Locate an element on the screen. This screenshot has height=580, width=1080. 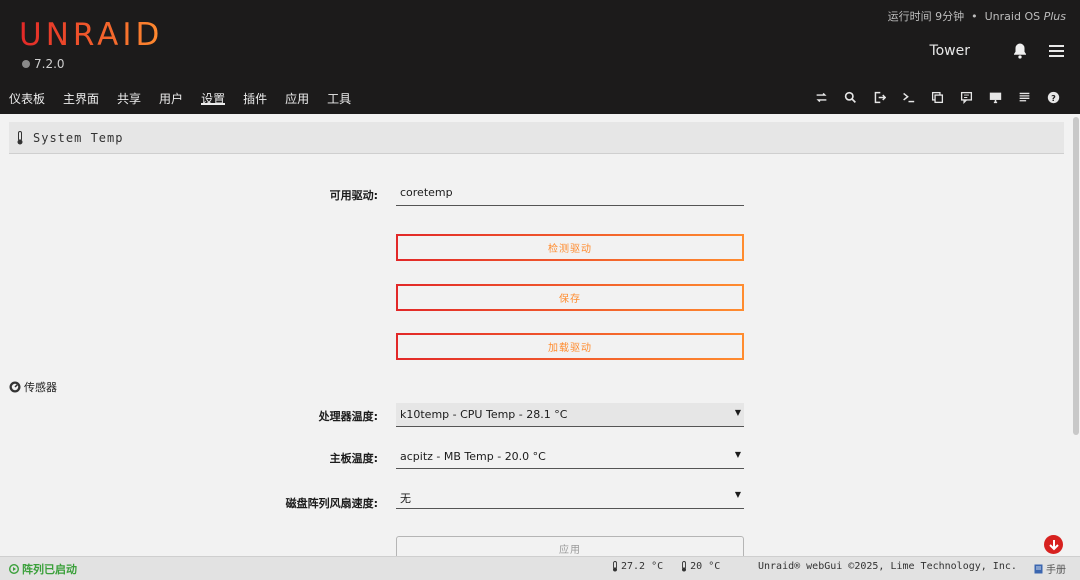
mb-temp-select: acpitz - MB Temp - 20.0 °C ▼ is located at coordinates (570, 457).